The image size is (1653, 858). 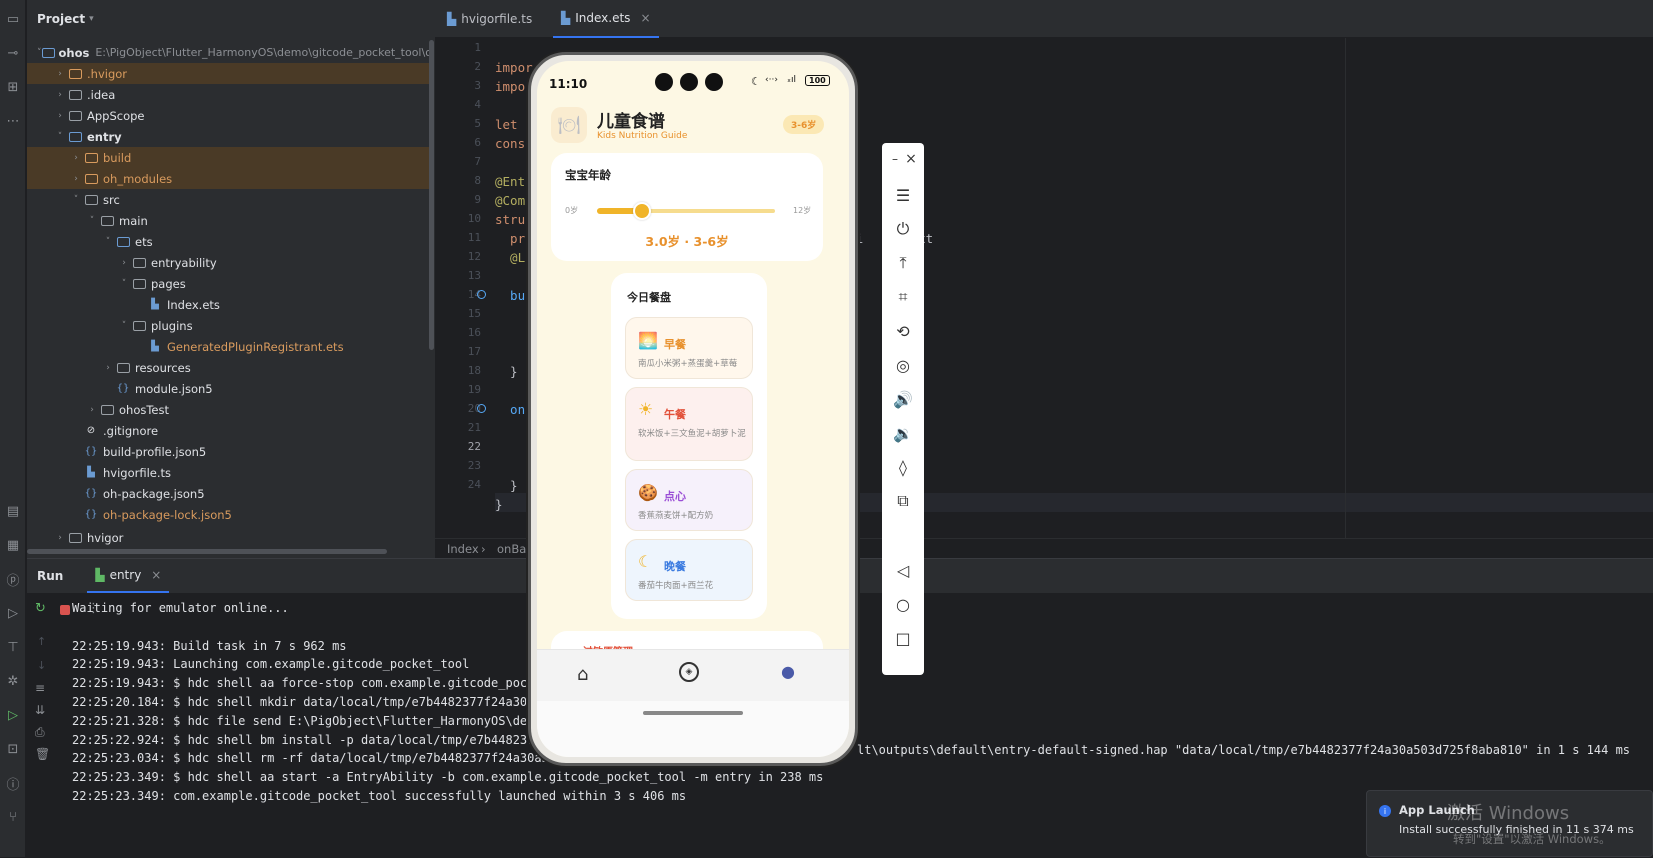 What do you see at coordinates (229, 94) in the screenshot?
I see `tree-item: › .idea` at bounding box center [229, 94].